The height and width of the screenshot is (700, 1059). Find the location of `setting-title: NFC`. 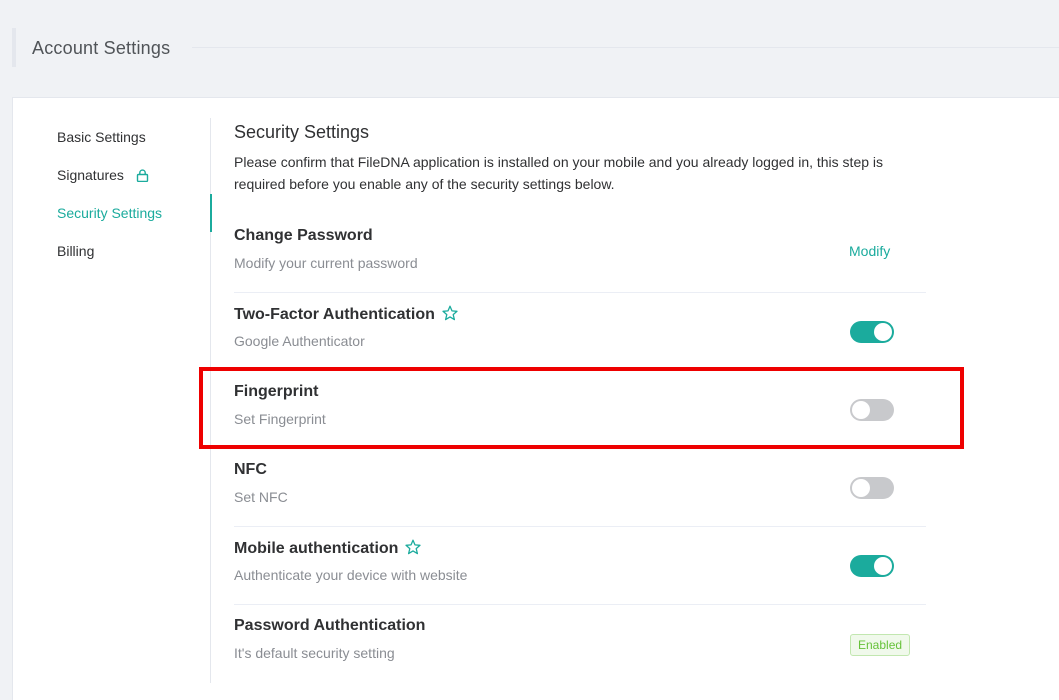

setting-title: NFC is located at coordinates (250, 469).